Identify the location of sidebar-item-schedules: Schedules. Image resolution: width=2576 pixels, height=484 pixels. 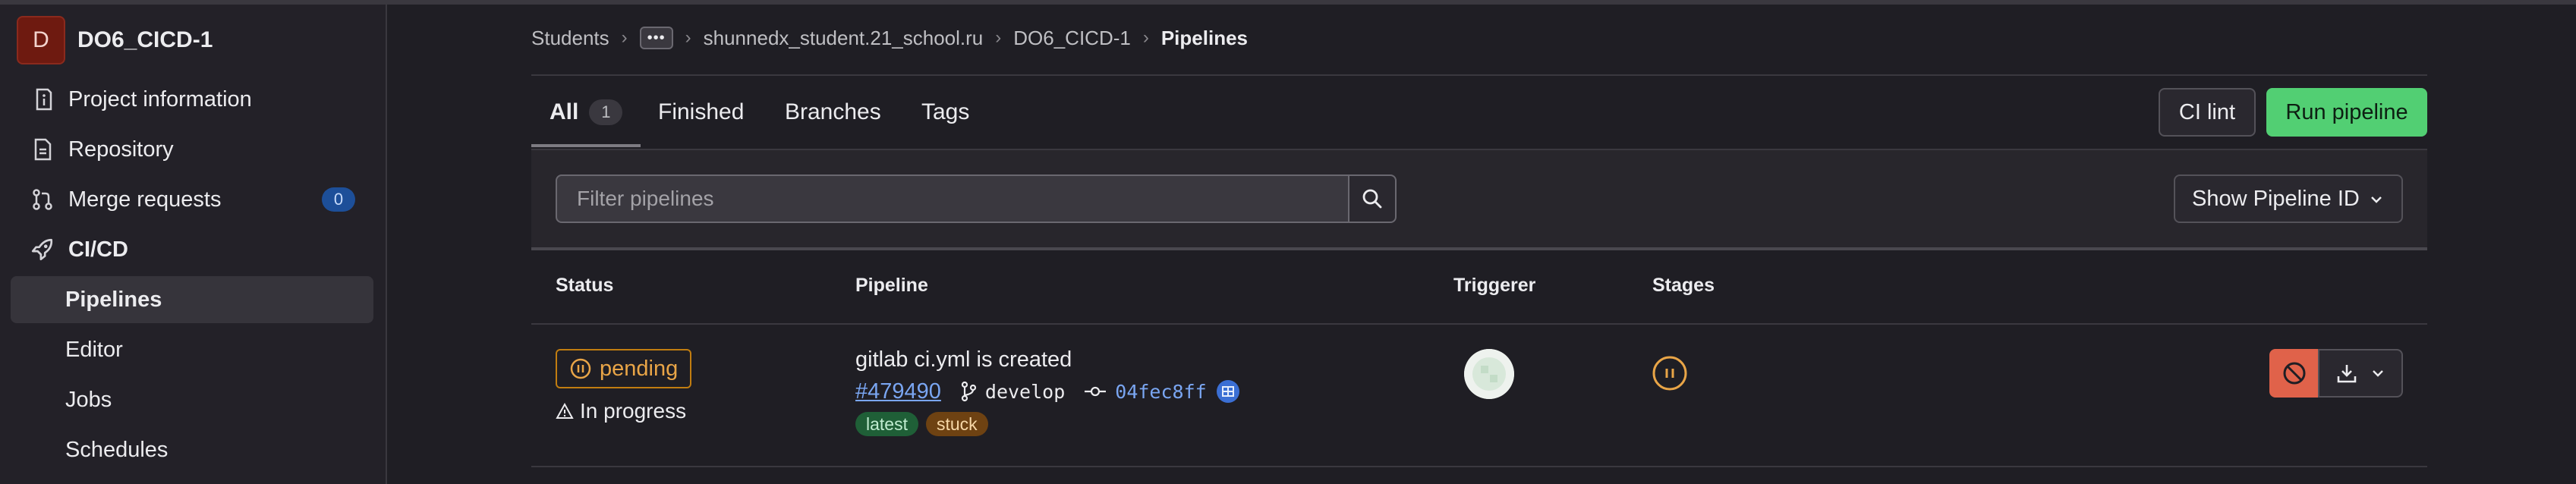
(192, 449).